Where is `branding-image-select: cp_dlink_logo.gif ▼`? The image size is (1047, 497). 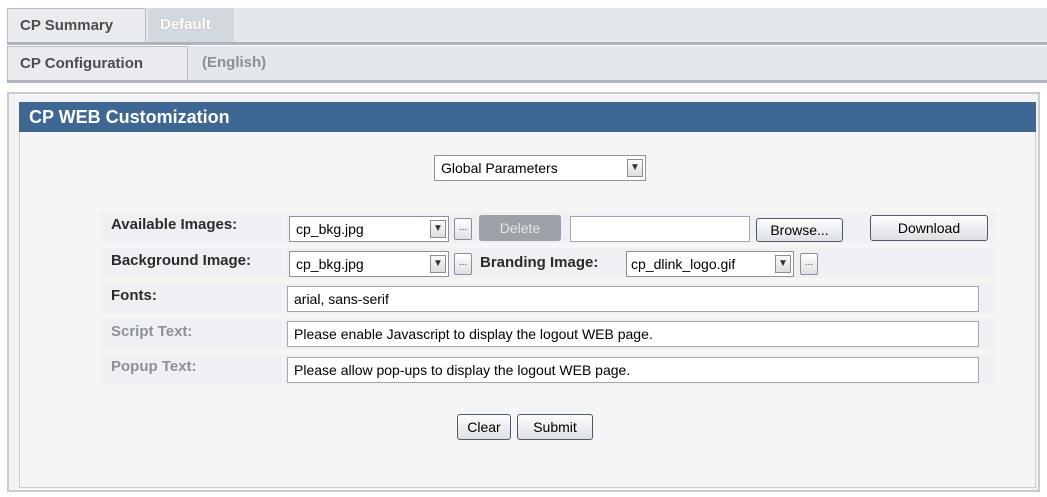 branding-image-select: cp_dlink_logo.gif ▼ is located at coordinates (710, 264).